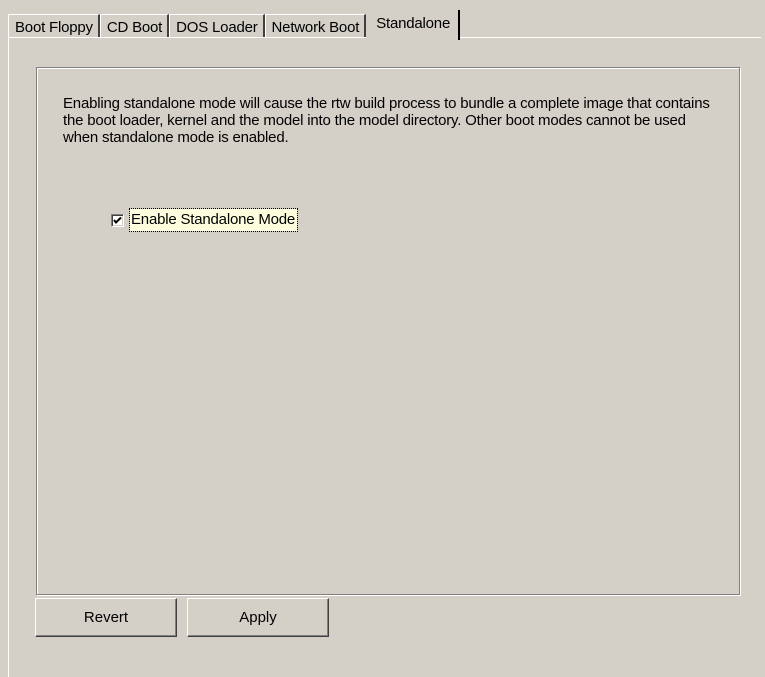  What do you see at coordinates (106, 617) in the screenshot?
I see `revert-button: Revert` at bounding box center [106, 617].